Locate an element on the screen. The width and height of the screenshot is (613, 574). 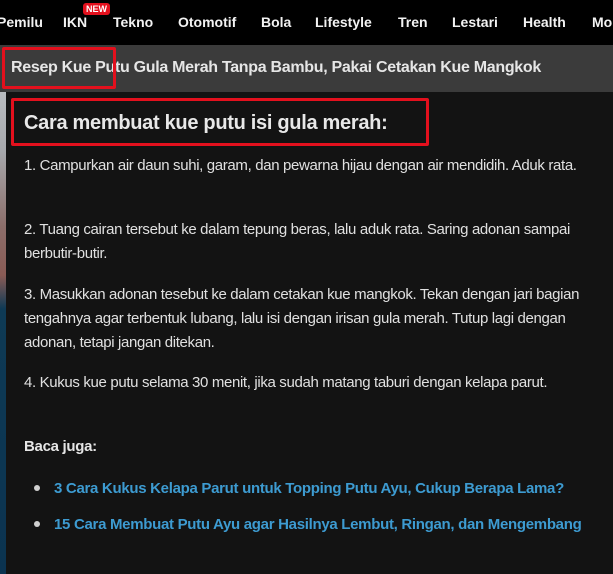
nav-item-lifestyle: Lifestyle is located at coordinates (343, 22).